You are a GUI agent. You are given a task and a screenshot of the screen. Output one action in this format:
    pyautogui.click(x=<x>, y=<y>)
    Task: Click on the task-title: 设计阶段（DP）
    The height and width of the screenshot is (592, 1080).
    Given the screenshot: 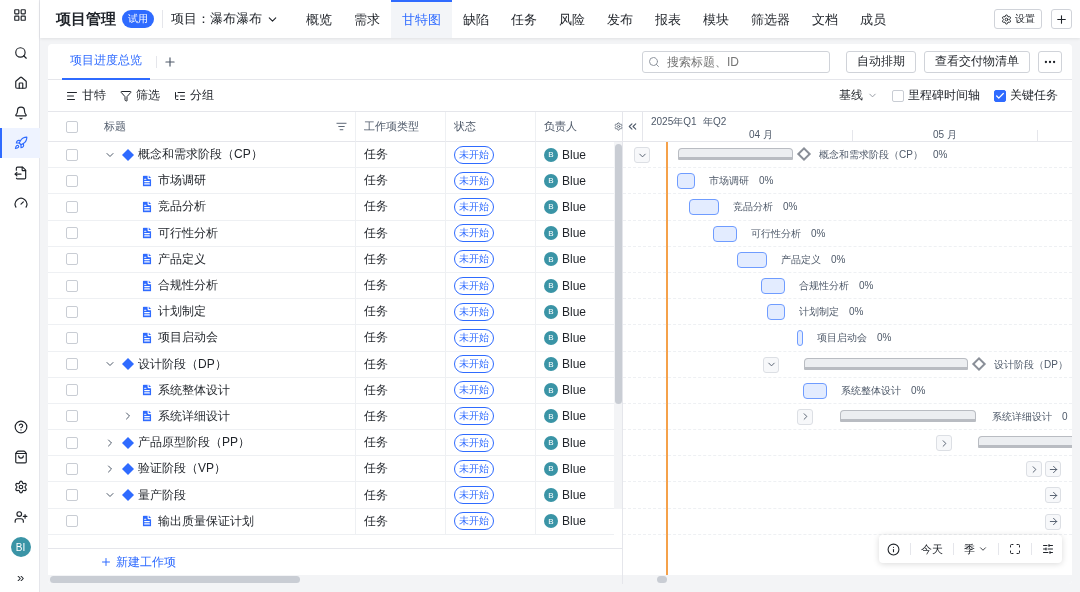 What is the action you would take?
    pyautogui.click(x=182, y=364)
    